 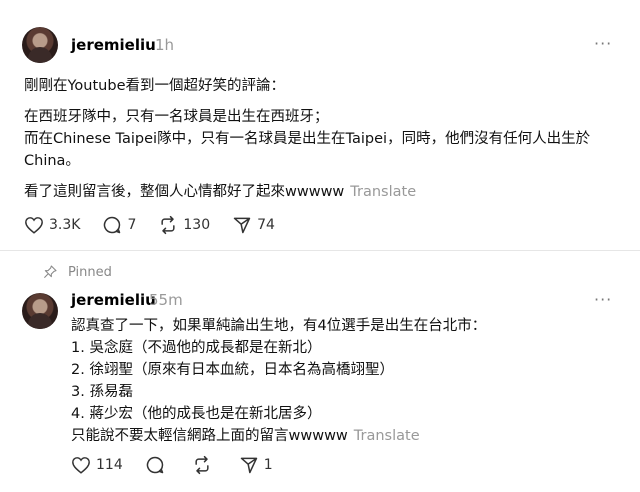 I want to click on post-text-line: China。, so click(x=52, y=161).